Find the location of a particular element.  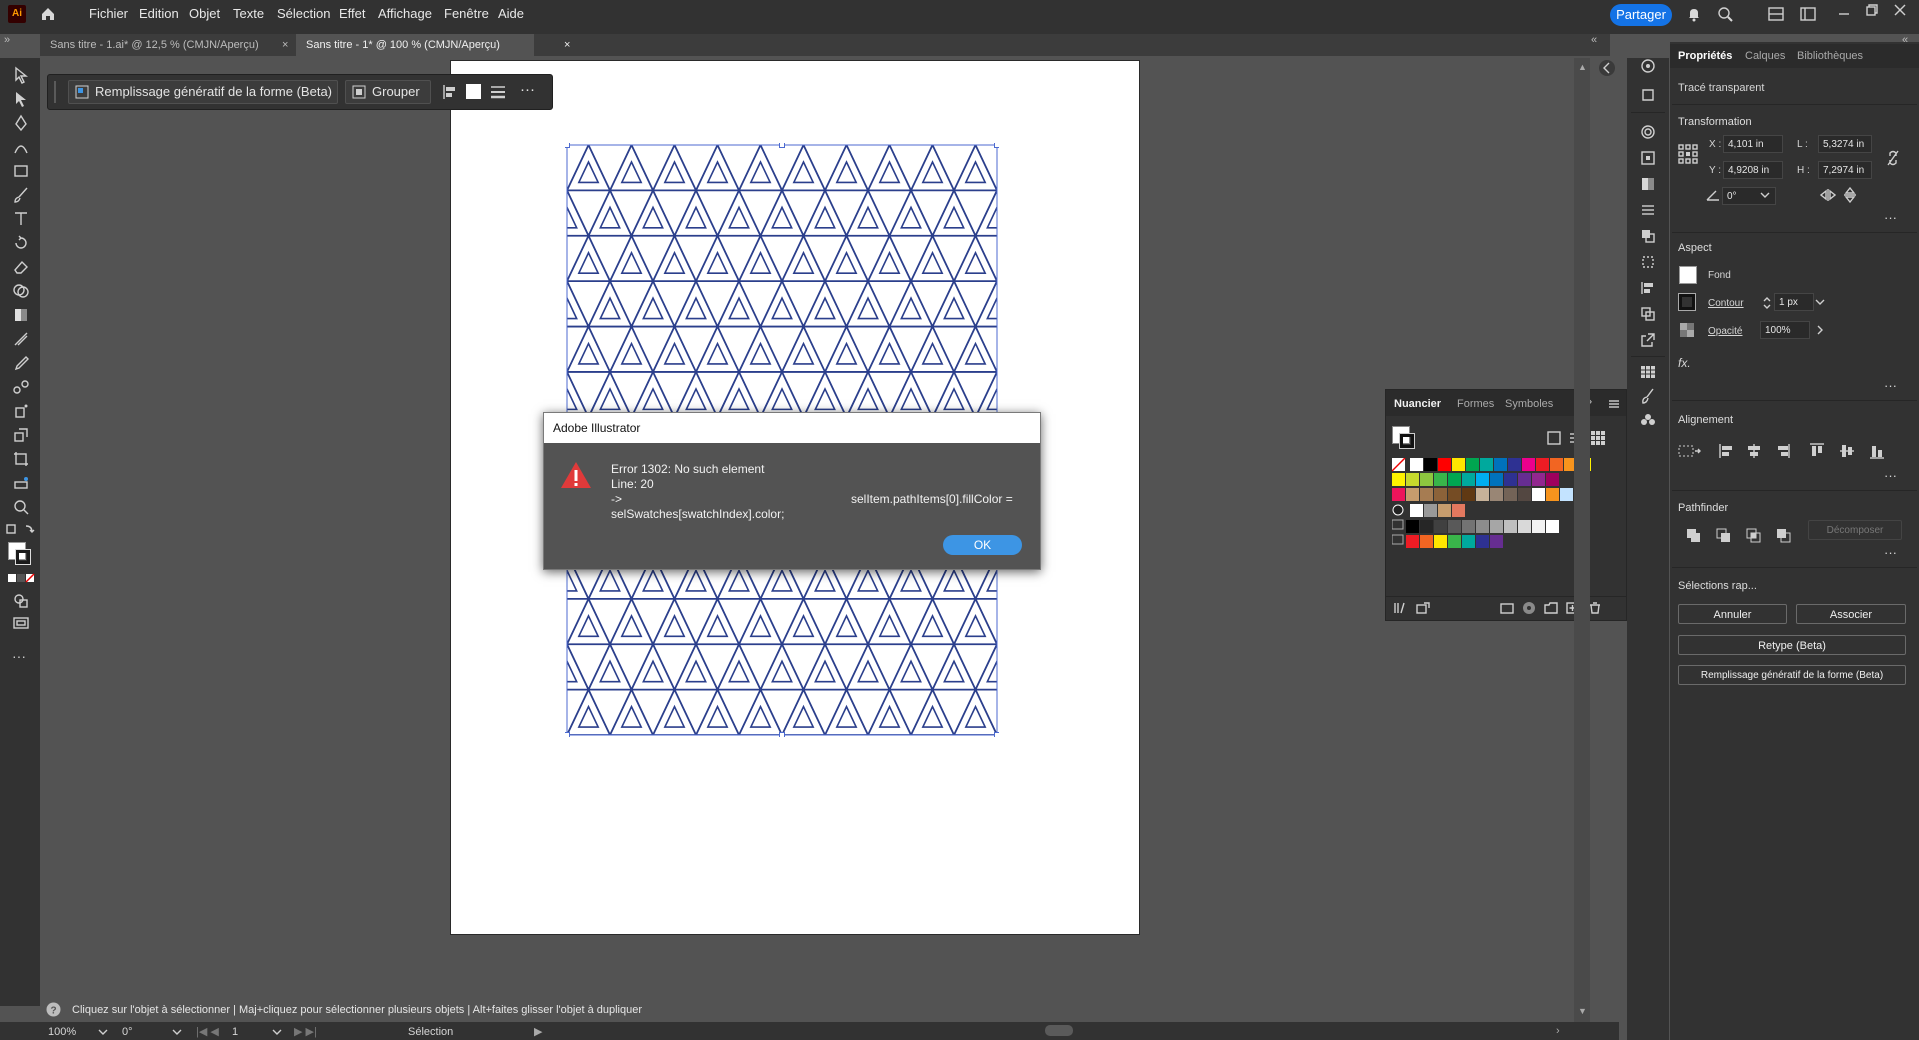

close-window-icon is located at coordinates (1900, 10).